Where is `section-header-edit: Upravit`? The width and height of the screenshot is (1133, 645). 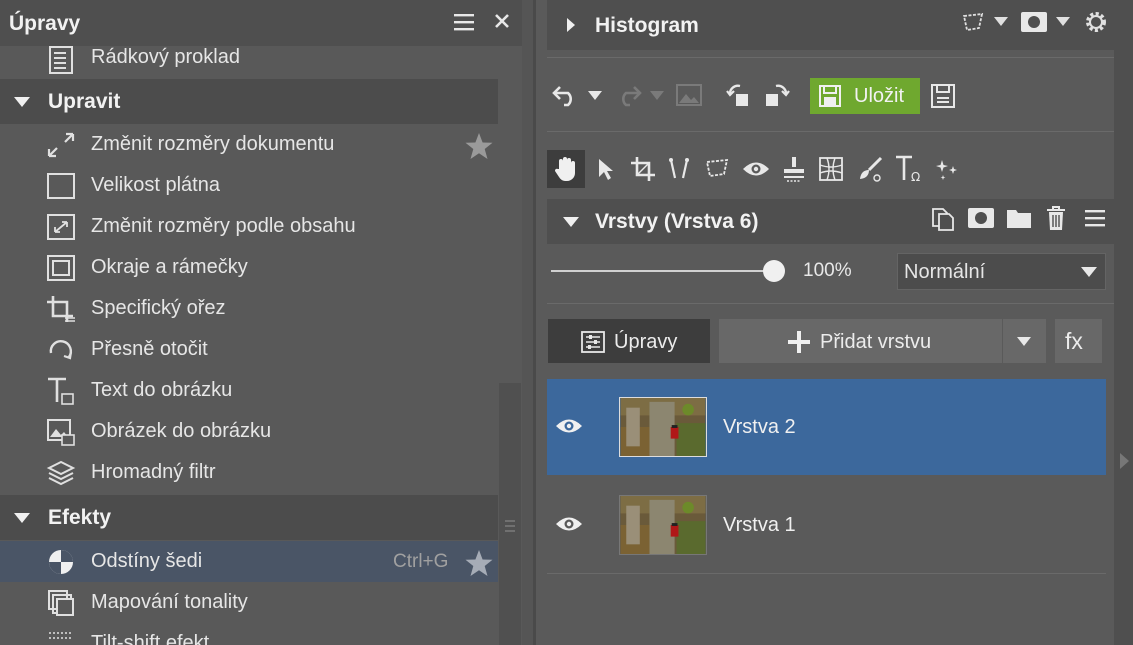 section-header-edit: Upravit is located at coordinates (249, 101).